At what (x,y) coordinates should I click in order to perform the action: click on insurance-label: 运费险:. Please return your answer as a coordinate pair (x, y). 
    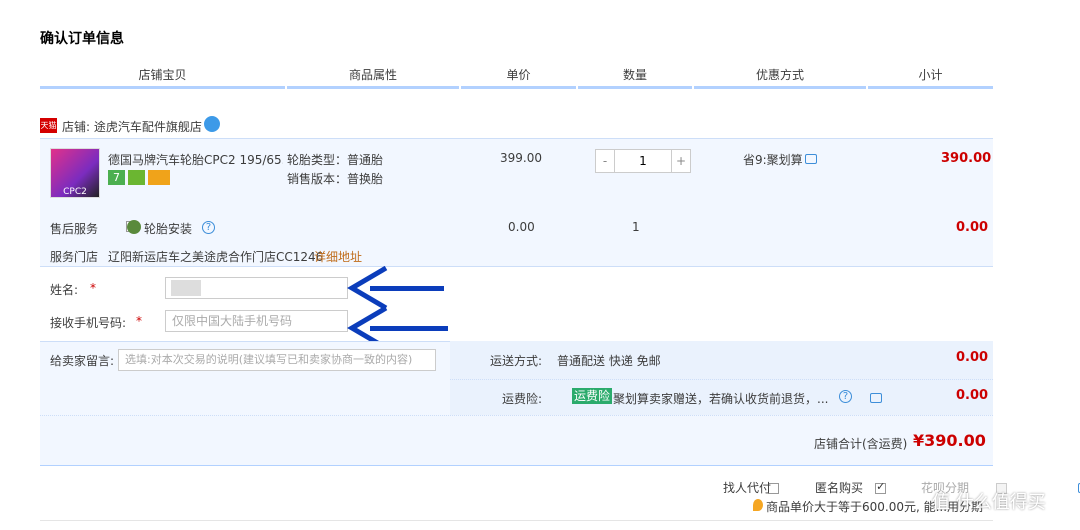
    Looking at the image, I should click on (522, 399).